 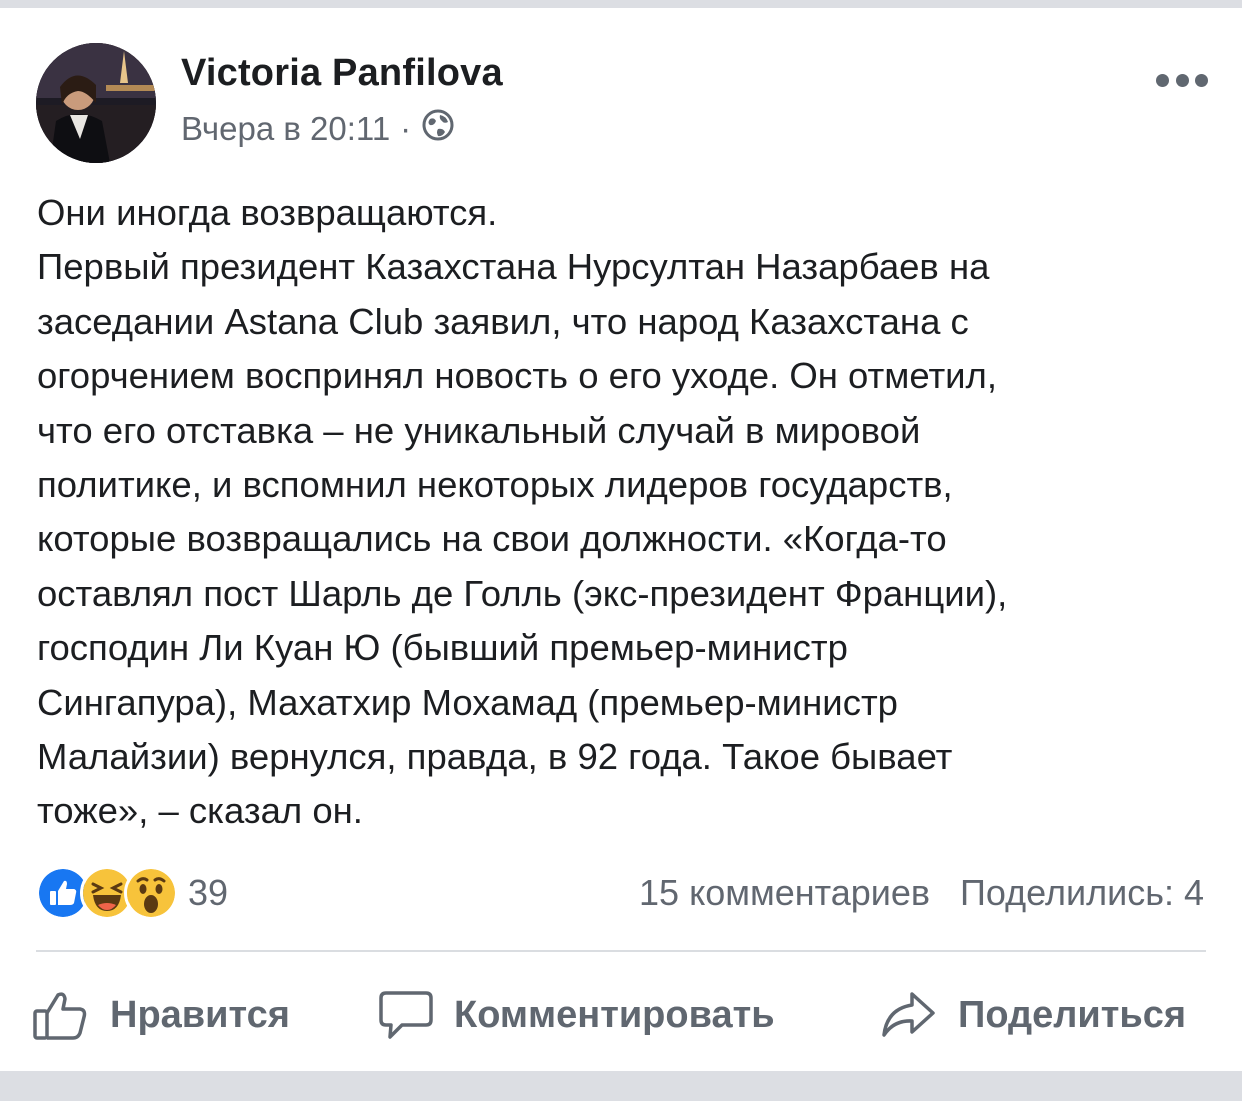 What do you see at coordinates (621, 951) in the screenshot?
I see `actions-divider` at bounding box center [621, 951].